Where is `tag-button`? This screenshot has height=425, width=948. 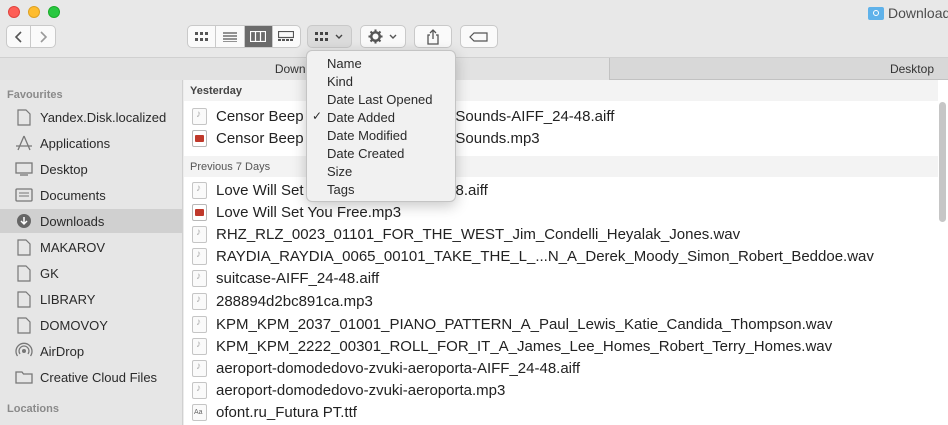
tag-button is located at coordinates (479, 36).